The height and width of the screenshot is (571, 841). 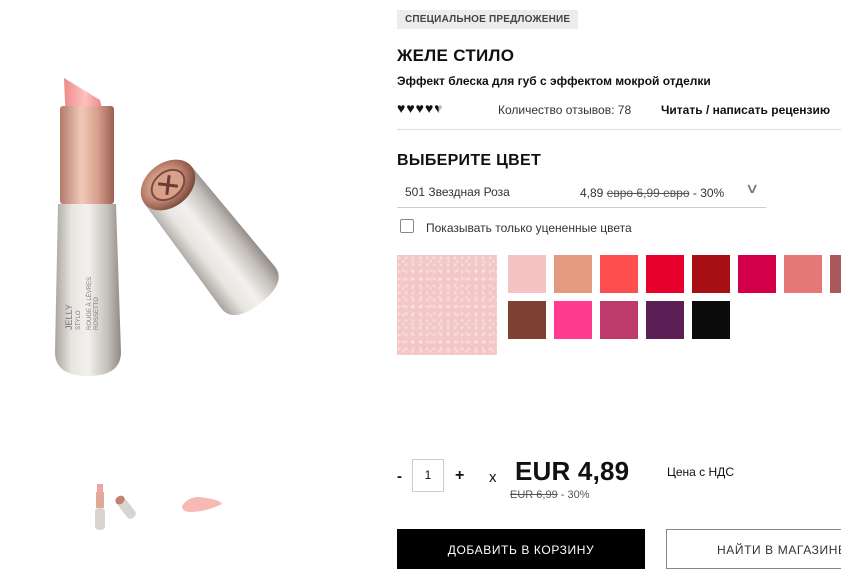 I want to click on shade-price-value: 4,89, so click(x=592, y=193).